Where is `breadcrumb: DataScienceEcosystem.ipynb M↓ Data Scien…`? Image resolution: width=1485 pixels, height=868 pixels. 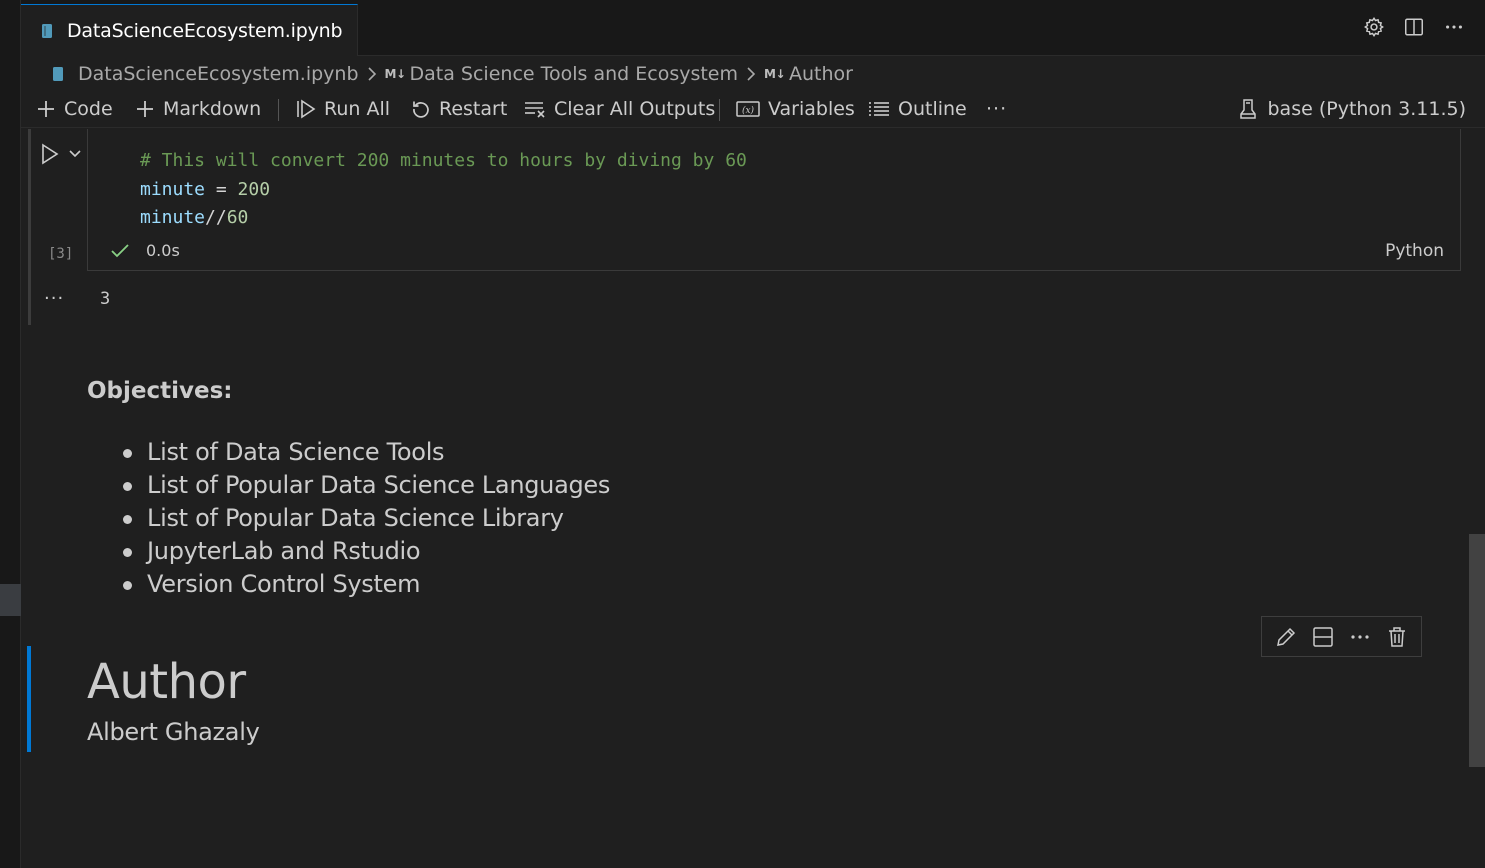
breadcrumb: DataScienceEcosystem.ipynb M↓ Data Scien… is located at coordinates (452, 74).